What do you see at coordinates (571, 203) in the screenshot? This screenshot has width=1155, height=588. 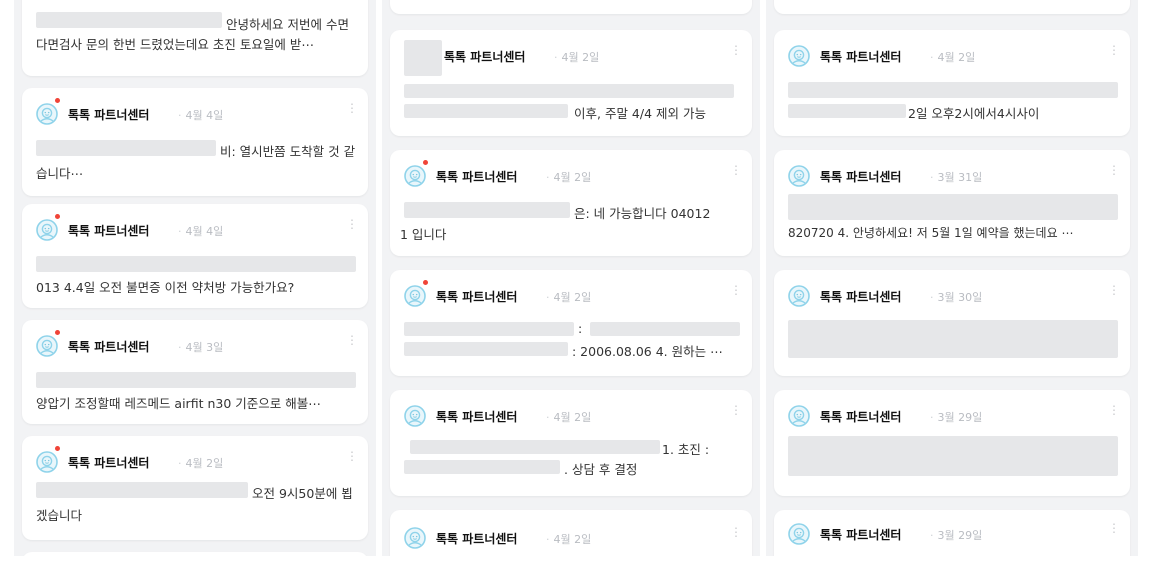 I see `message-card: 톡톡 파트너센터 · 4월 2일 ⋮ 은: 네 가능합니다 04012 1 입니다` at bounding box center [571, 203].